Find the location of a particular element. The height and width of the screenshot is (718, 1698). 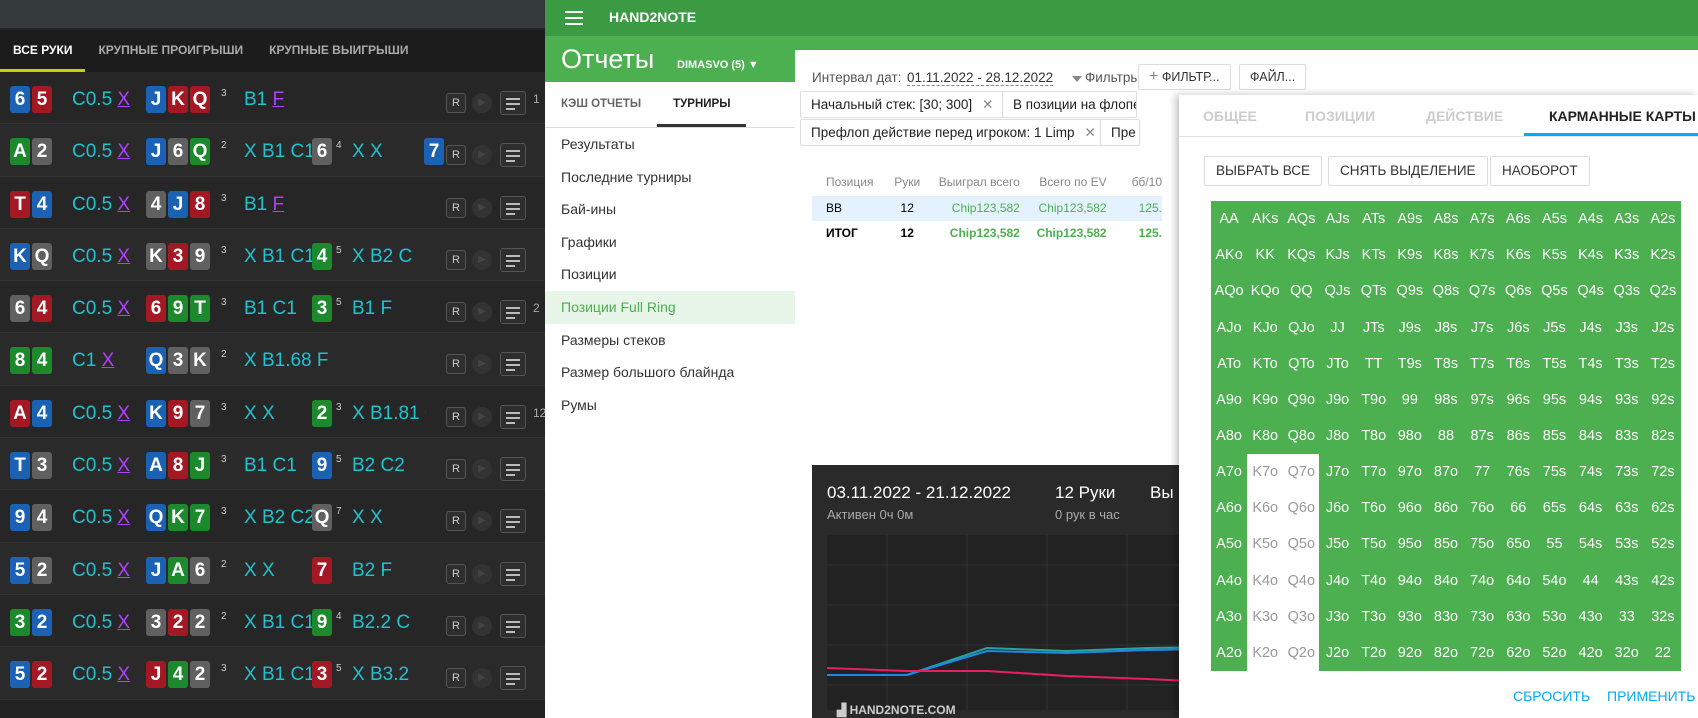

hand-cell: 53s is located at coordinates (1626, 544).